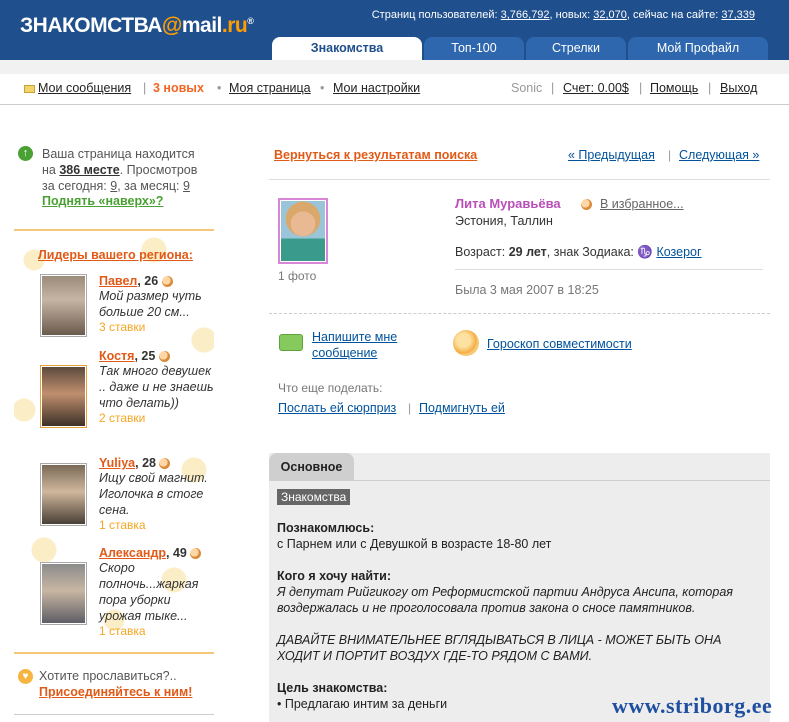 The height and width of the screenshot is (722, 789). Describe the element at coordinates (738, 88) in the screenshot. I see `logout-link: Выход` at that location.